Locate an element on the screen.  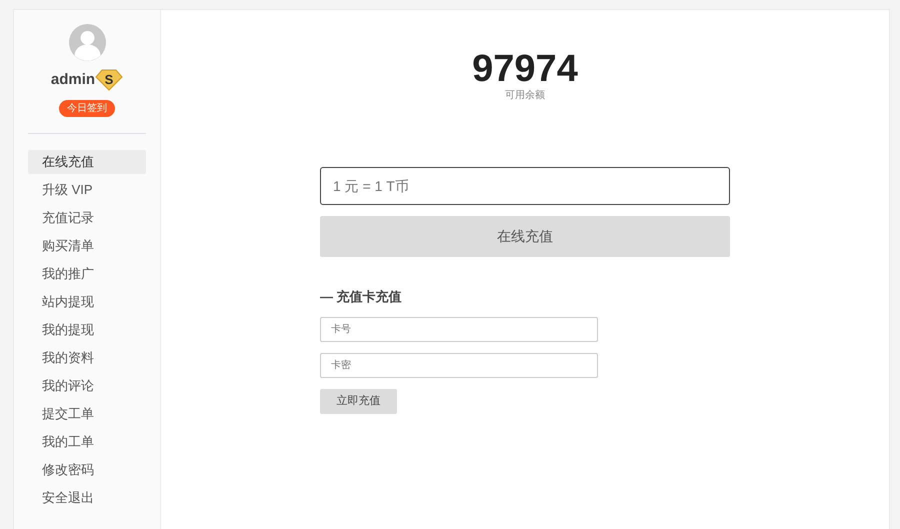
level-badge: S is located at coordinates (109, 80).